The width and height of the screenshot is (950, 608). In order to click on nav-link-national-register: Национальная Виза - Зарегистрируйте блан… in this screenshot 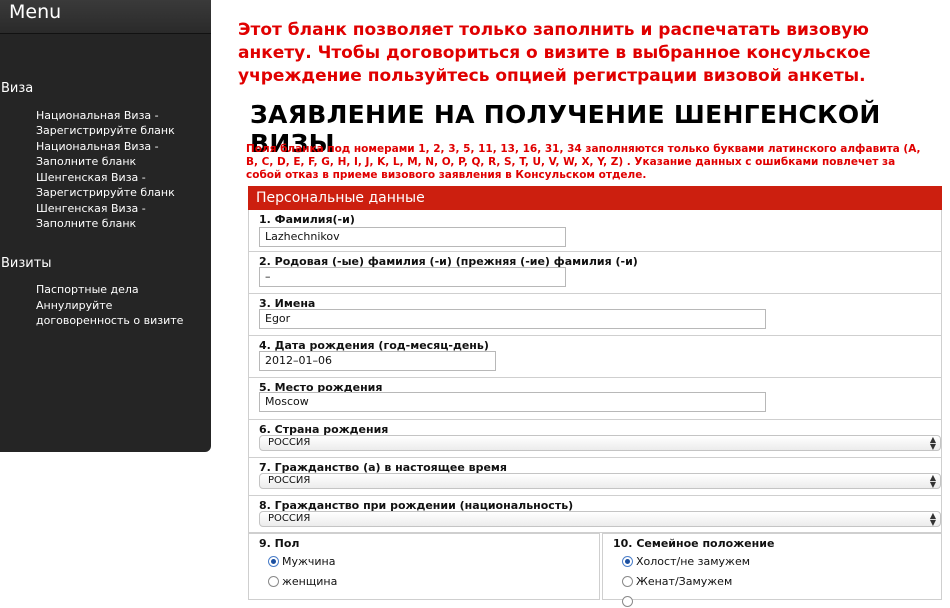, I will do `click(121, 123)`.